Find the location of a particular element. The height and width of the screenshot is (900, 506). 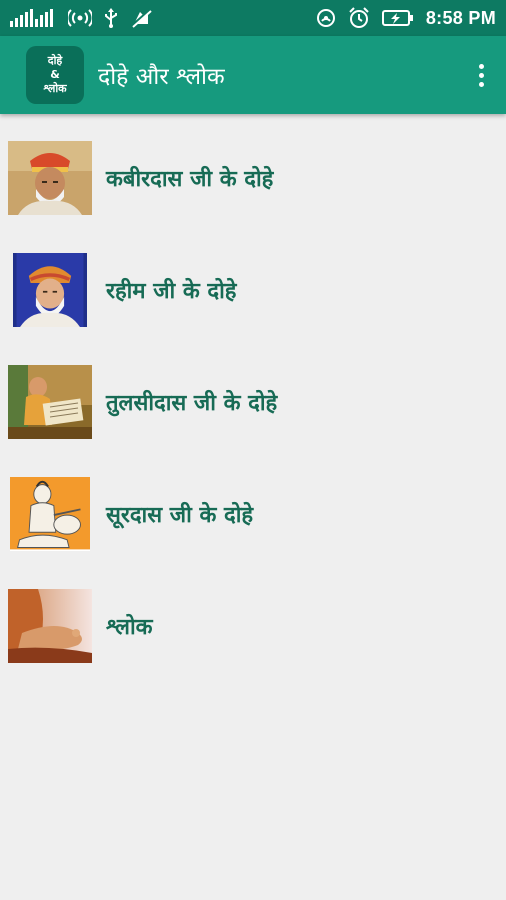

list-item-label: श्लोक is located at coordinates (129, 627).